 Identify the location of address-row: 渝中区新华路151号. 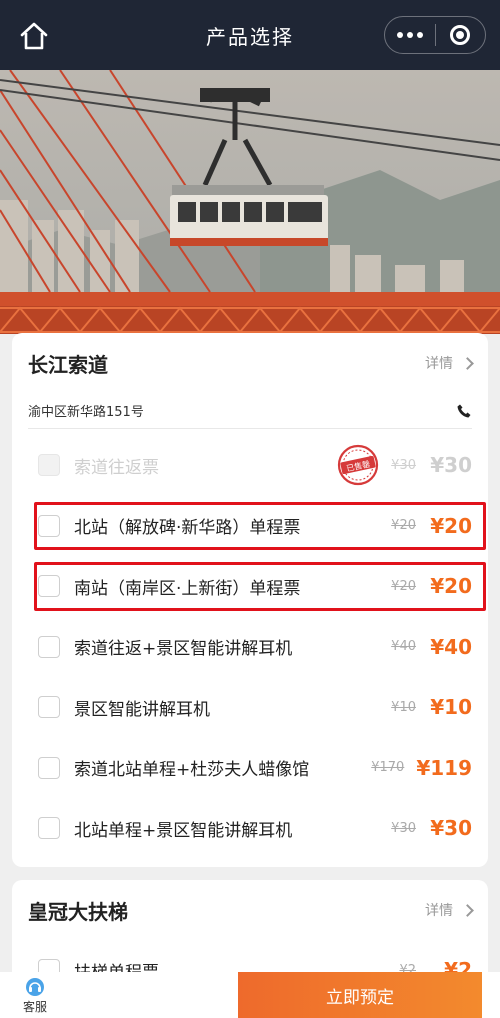
(250, 411).